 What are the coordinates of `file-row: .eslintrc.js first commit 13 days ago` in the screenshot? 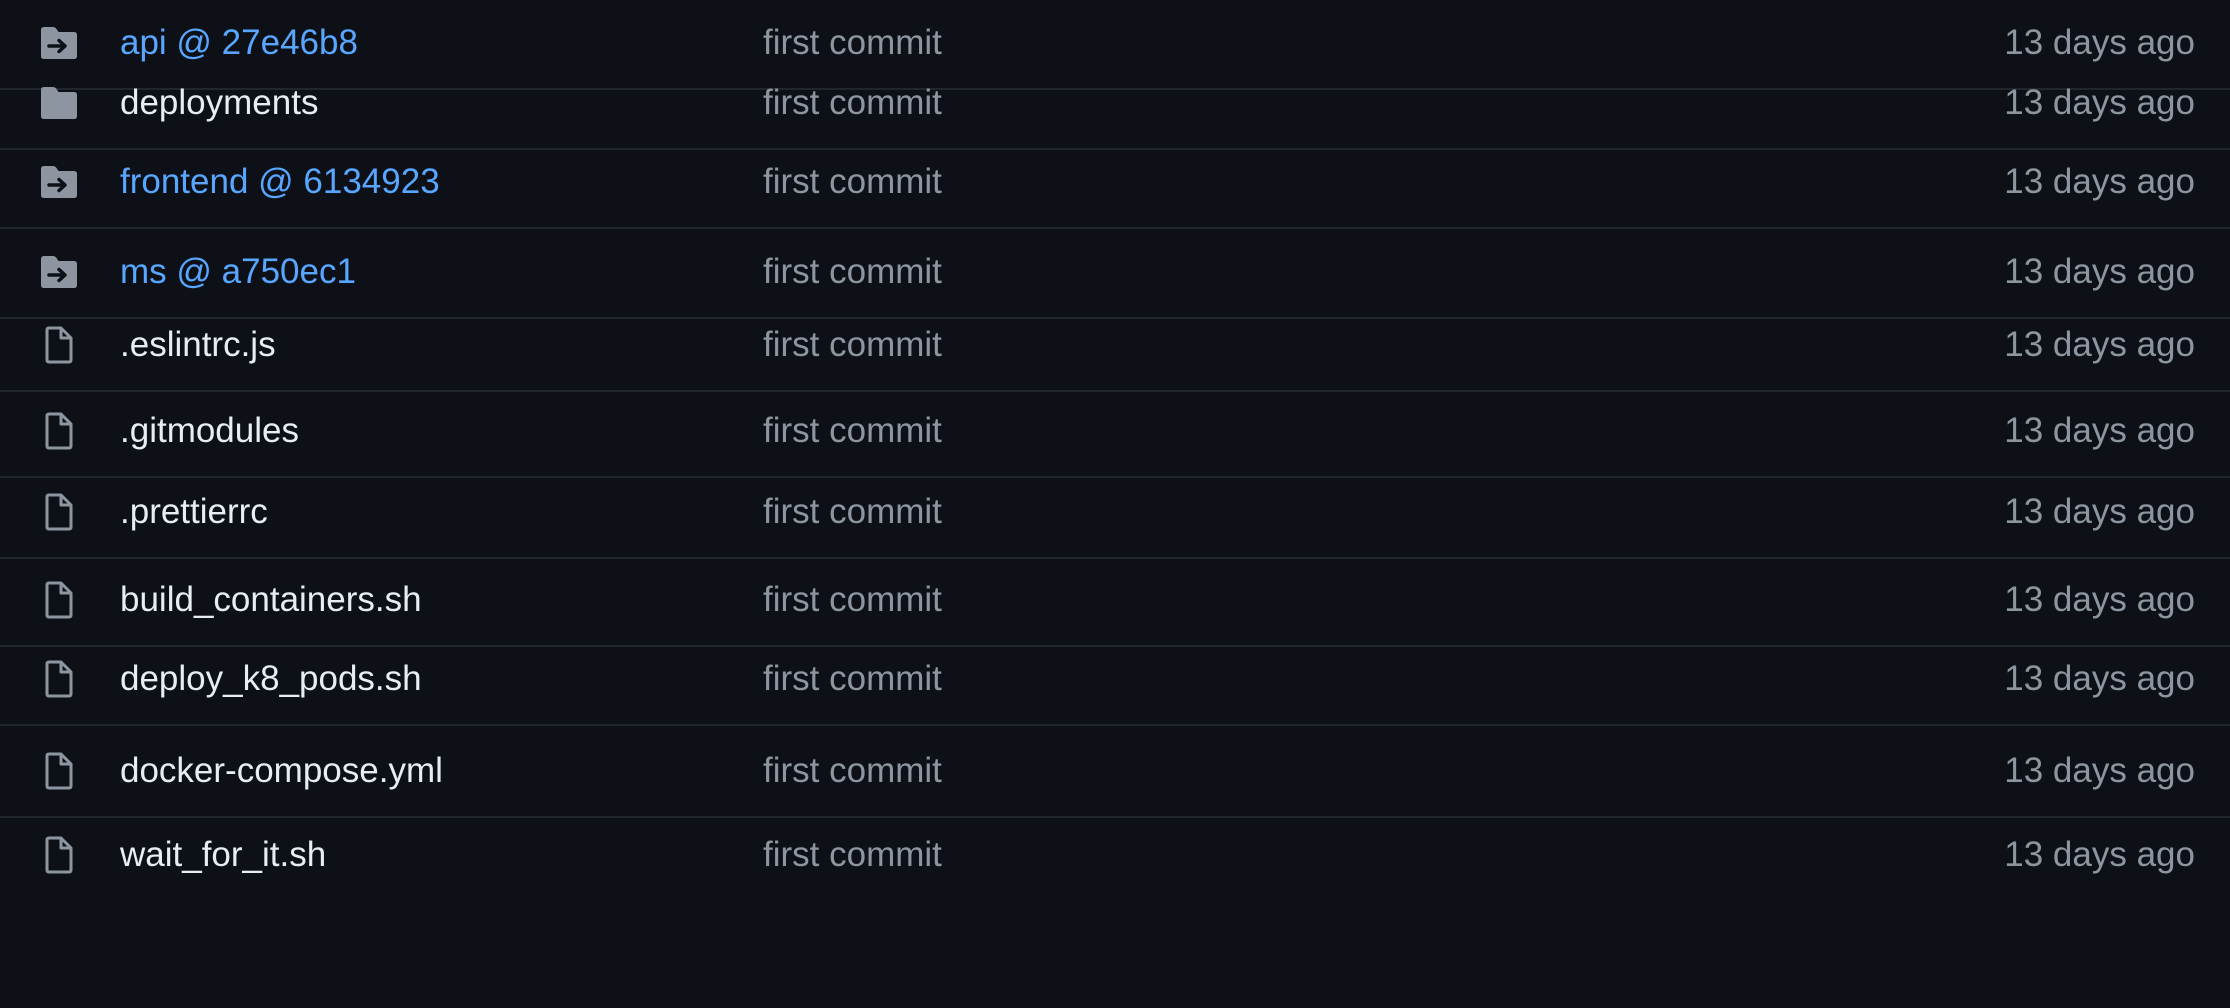 It's located at (1115, 346).